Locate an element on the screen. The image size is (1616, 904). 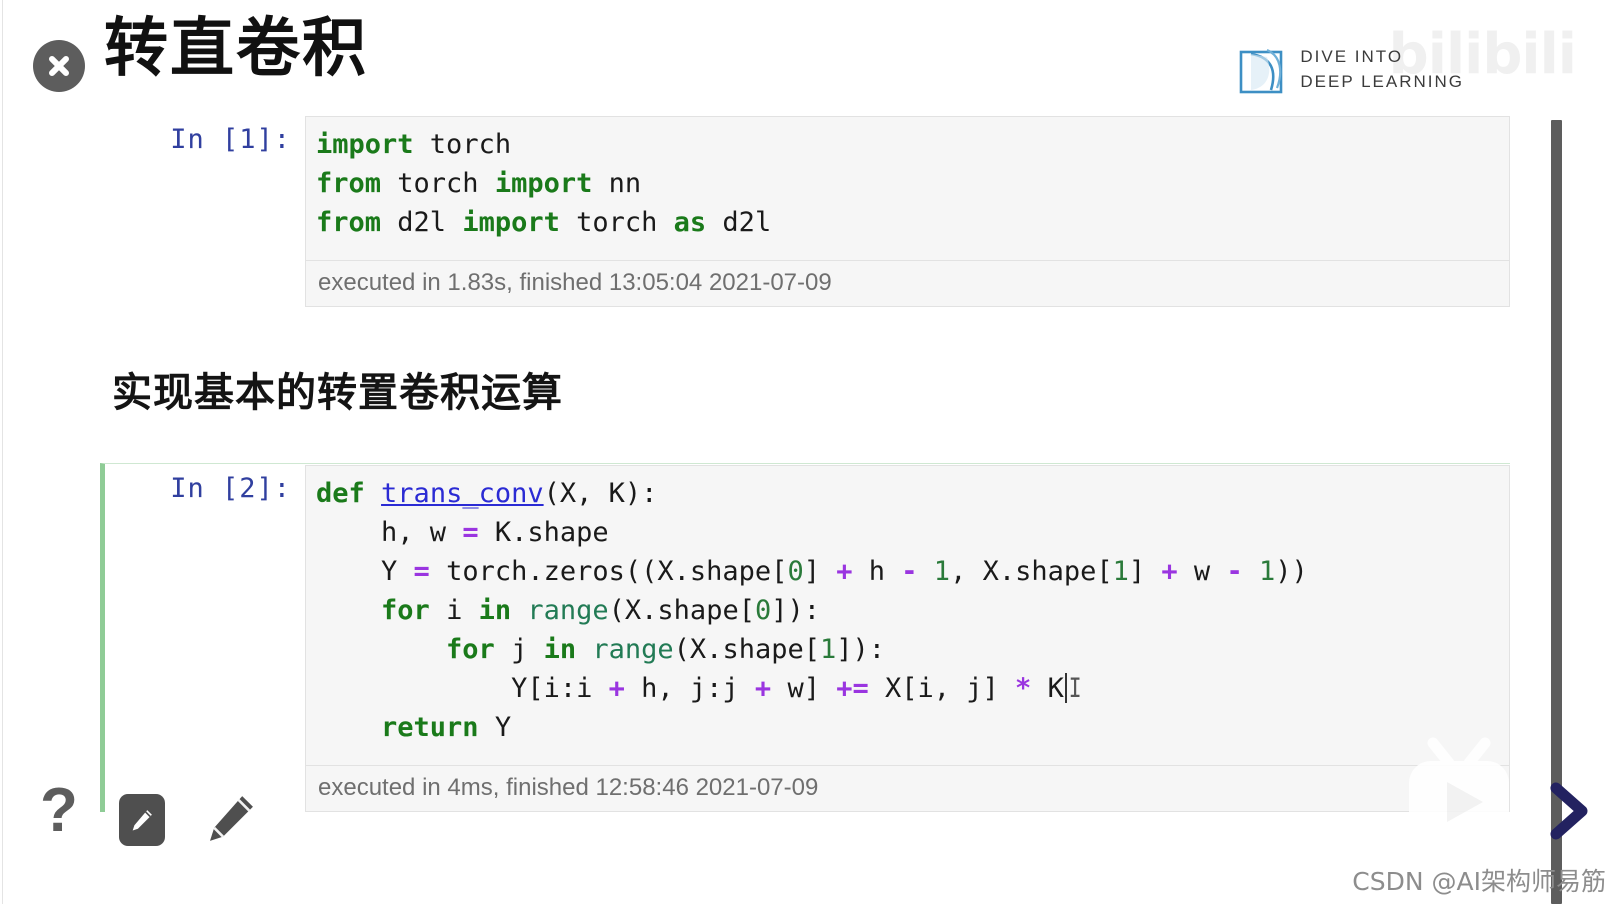
csdn-watermark: CSDN @AI架构师易筋 is located at coordinates (1479, 881).